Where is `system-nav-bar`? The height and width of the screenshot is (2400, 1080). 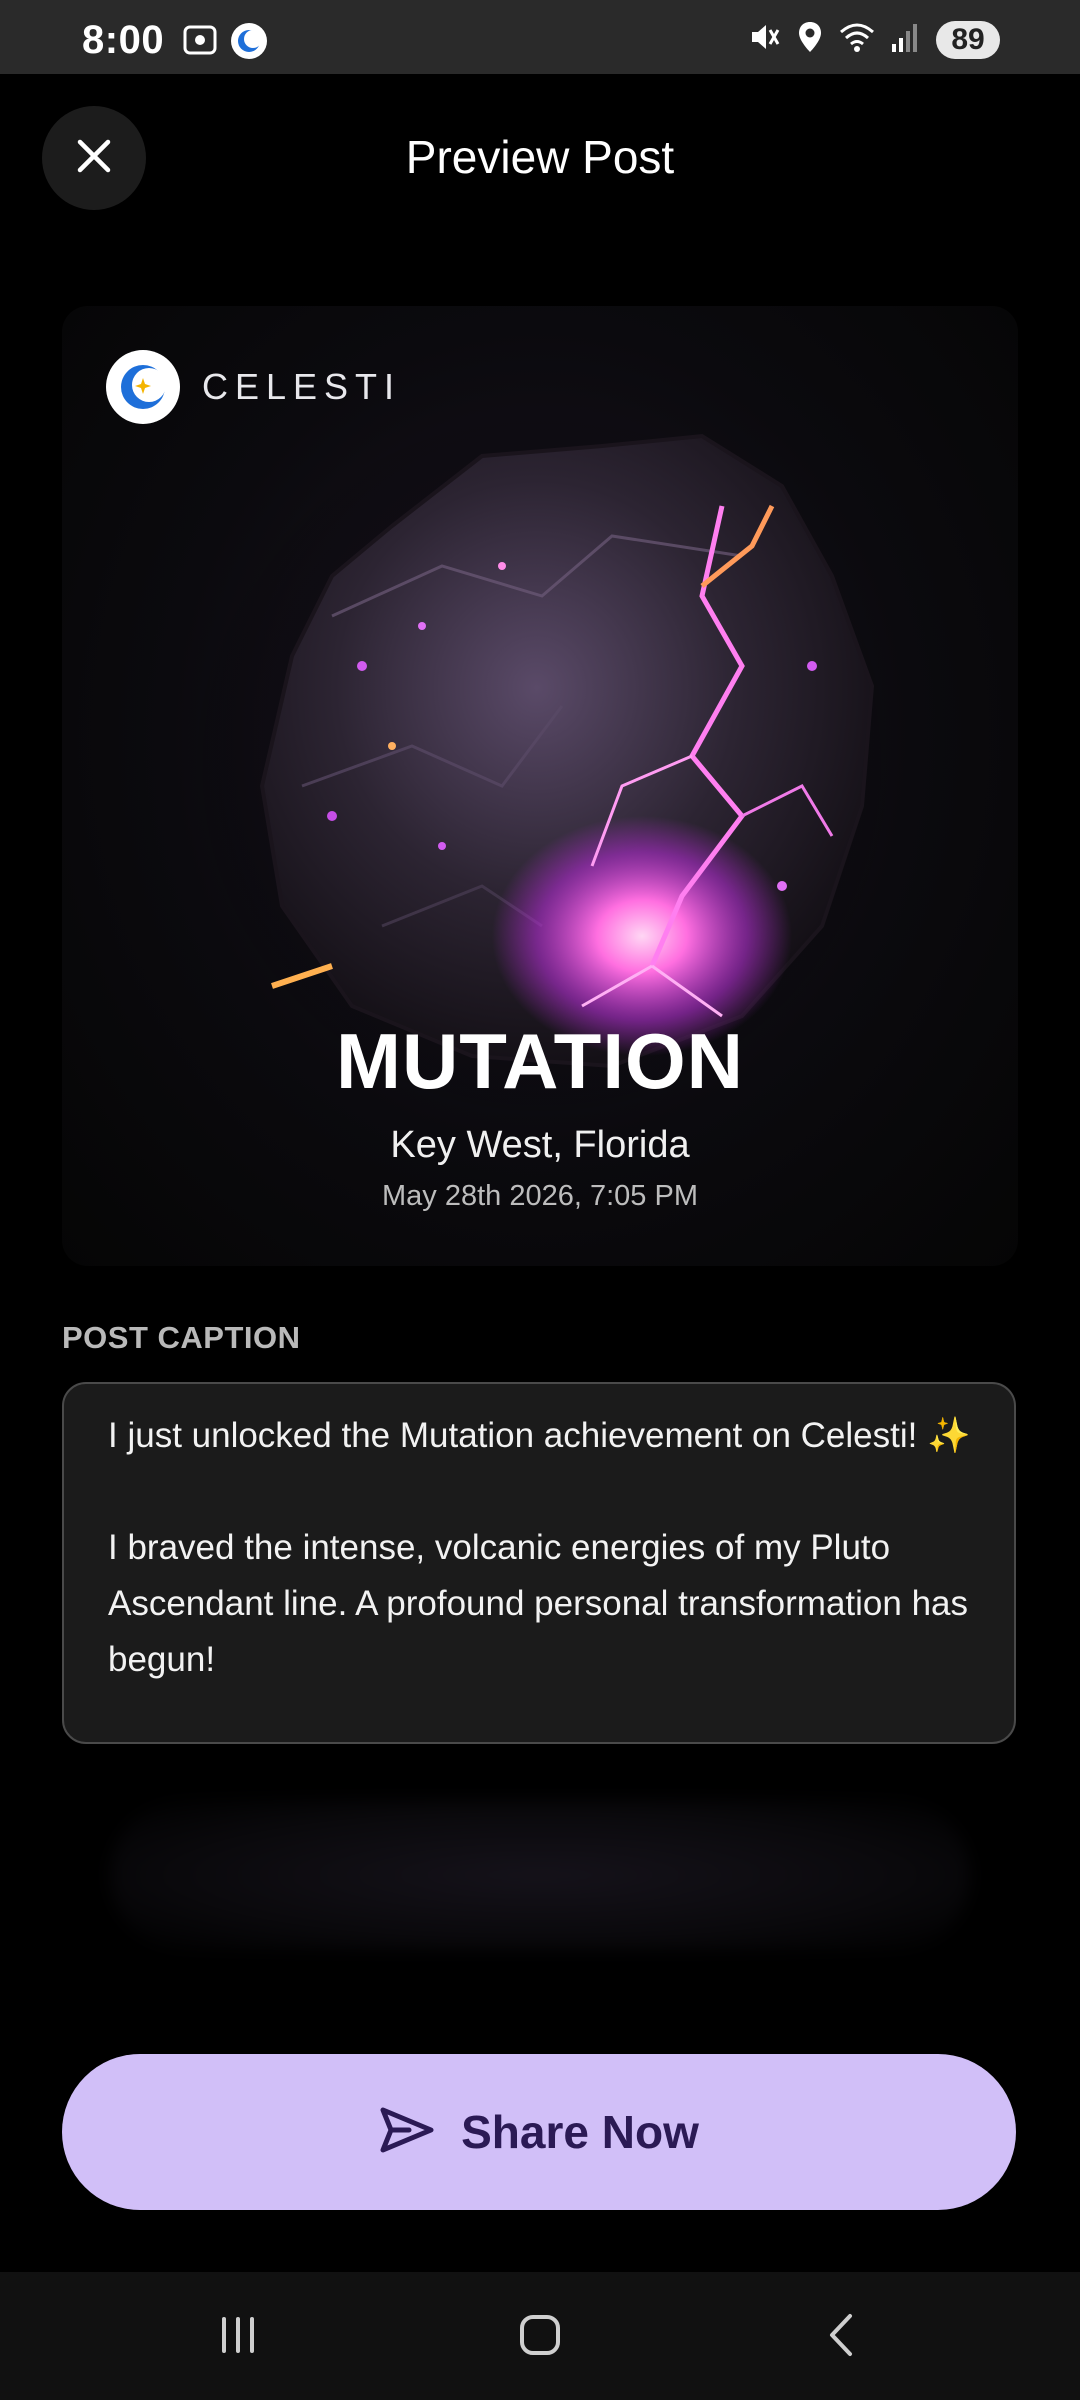 system-nav-bar is located at coordinates (540, 2336).